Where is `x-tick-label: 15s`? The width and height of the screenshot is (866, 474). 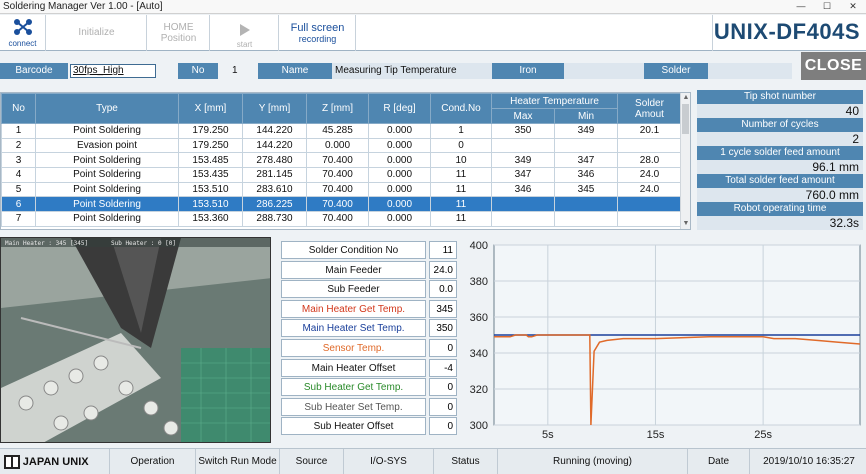 x-tick-label: 15s is located at coordinates (656, 435).